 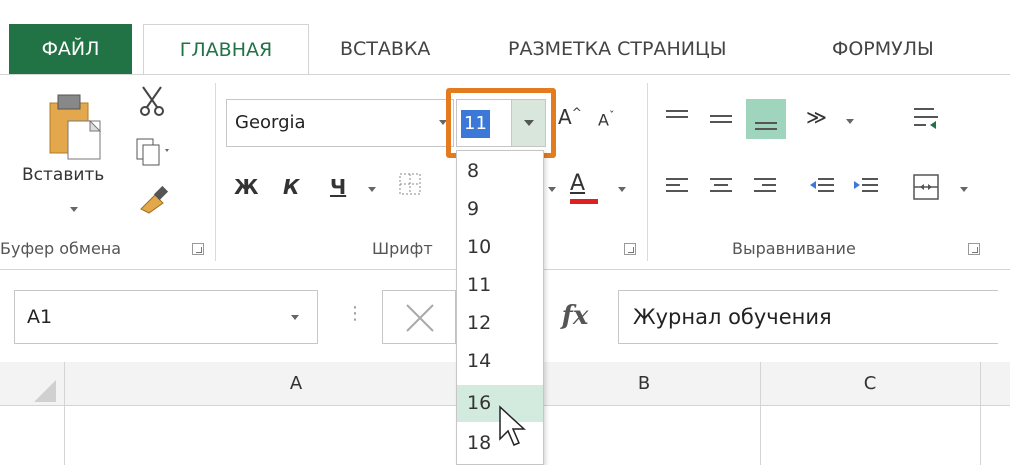 I want to click on orientation-dropdown-icon, so click(x=850, y=121).